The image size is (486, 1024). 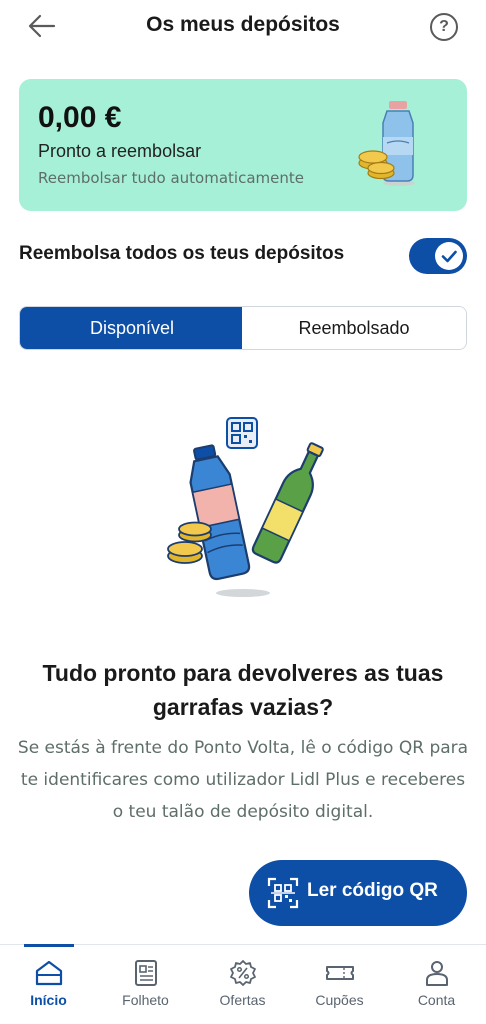 I want to click on account-icon, so click(x=437, y=973).